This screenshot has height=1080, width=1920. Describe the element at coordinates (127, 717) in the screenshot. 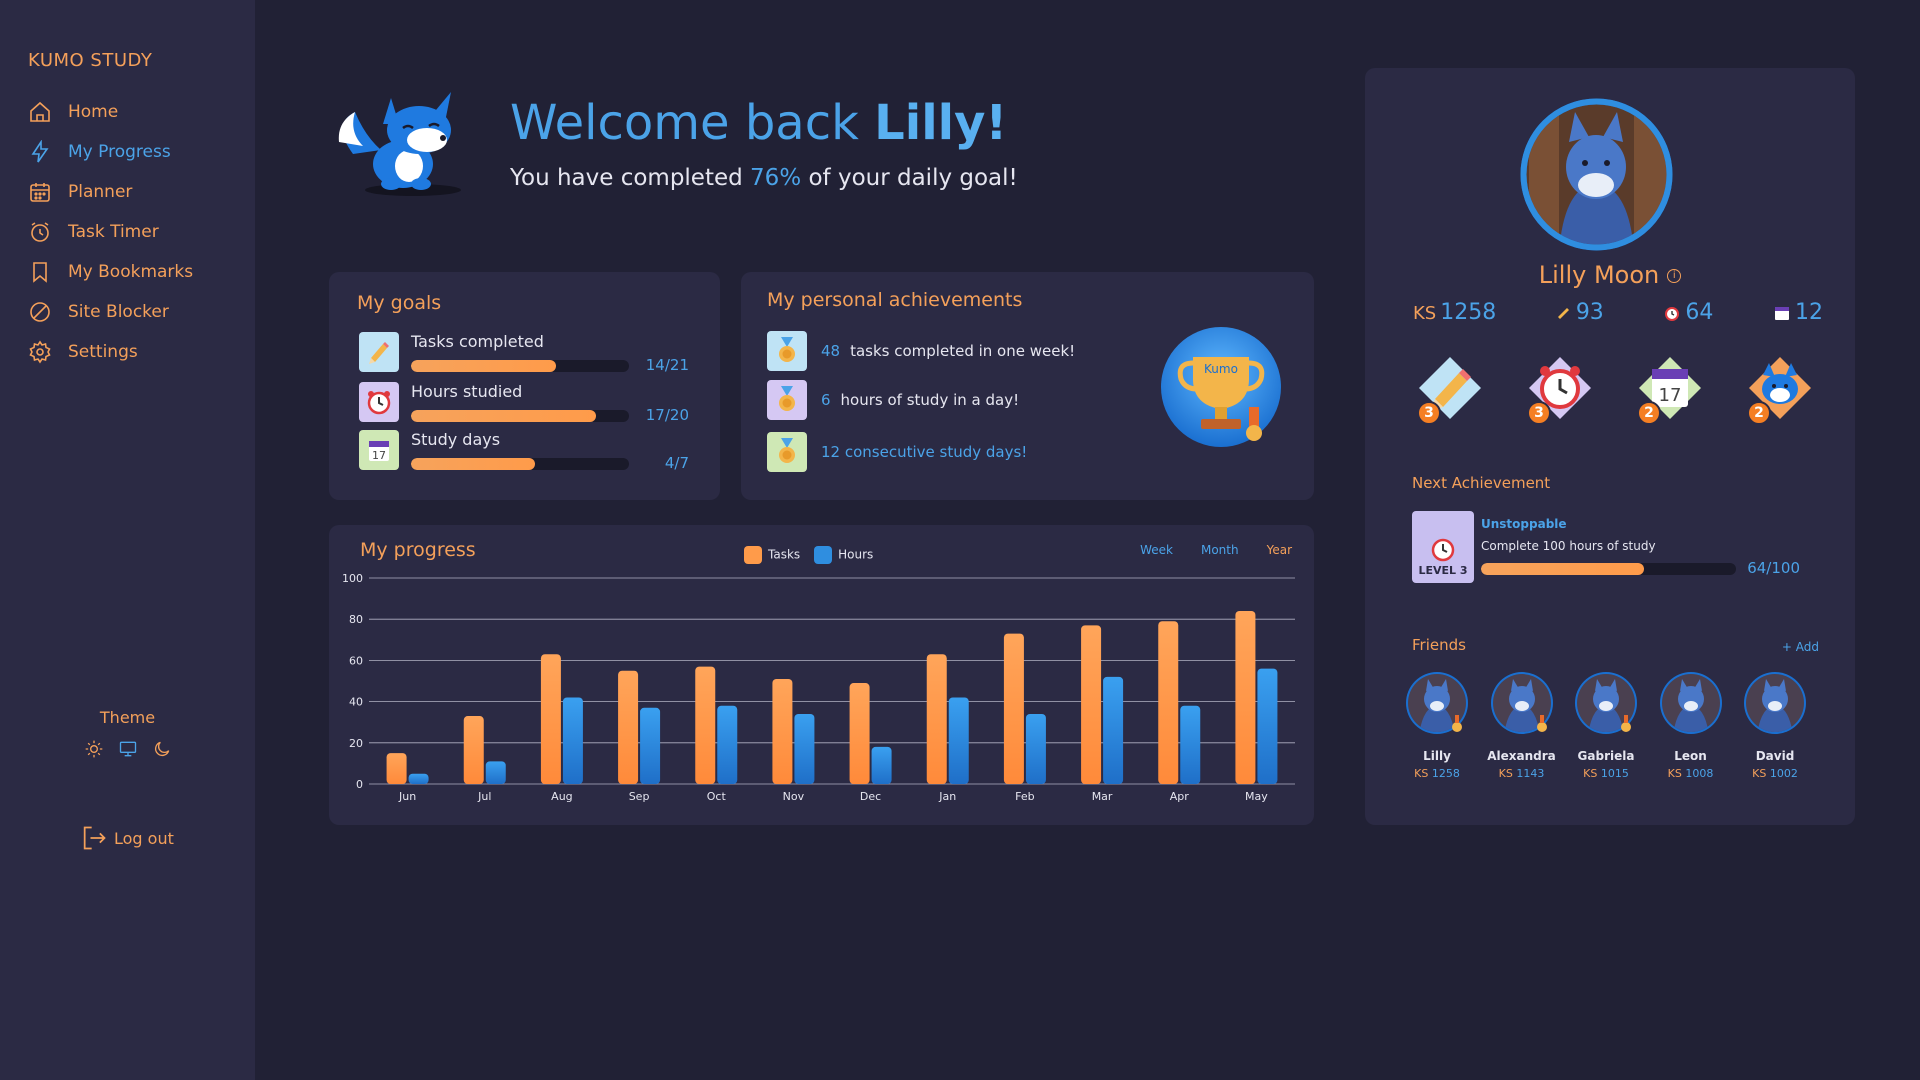

I see `theme-label: Theme` at that location.